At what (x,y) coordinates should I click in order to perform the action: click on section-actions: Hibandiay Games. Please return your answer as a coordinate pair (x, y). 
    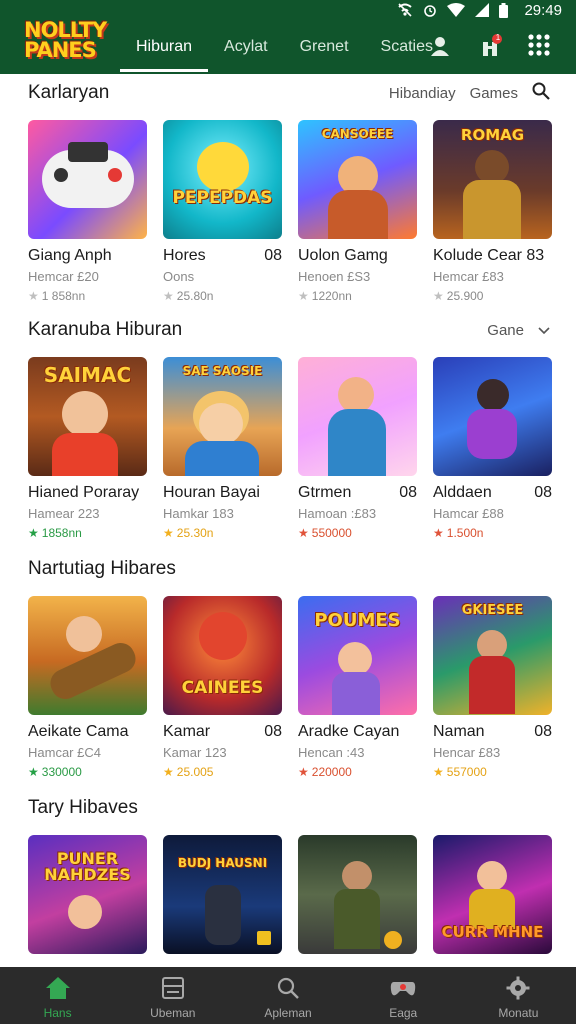
    Looking at the image, I should click on (469, 93).